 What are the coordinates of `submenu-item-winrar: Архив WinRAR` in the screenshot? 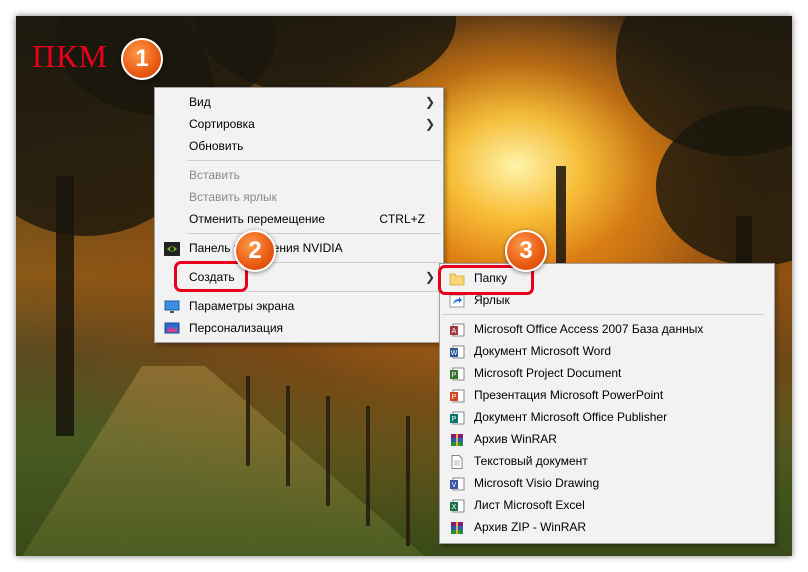 It's located at (607, 439).